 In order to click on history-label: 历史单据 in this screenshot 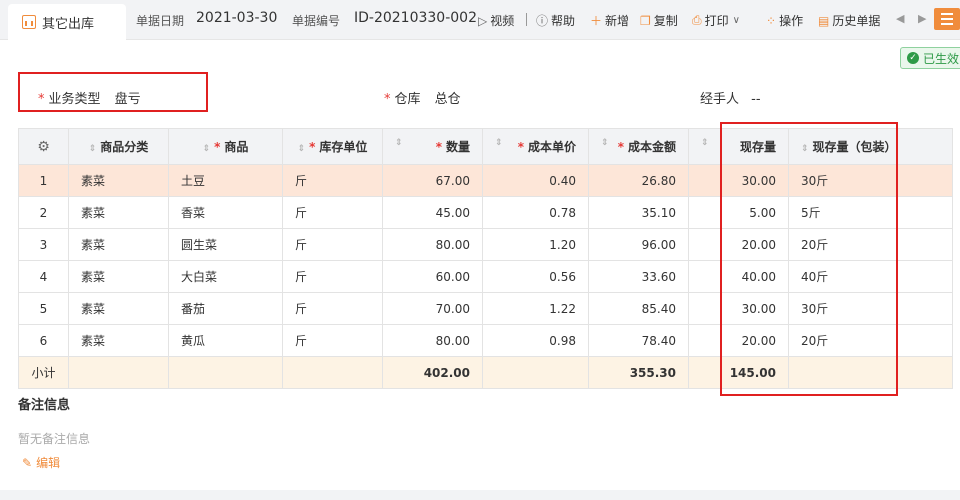, I will do `click(856, 21)`.